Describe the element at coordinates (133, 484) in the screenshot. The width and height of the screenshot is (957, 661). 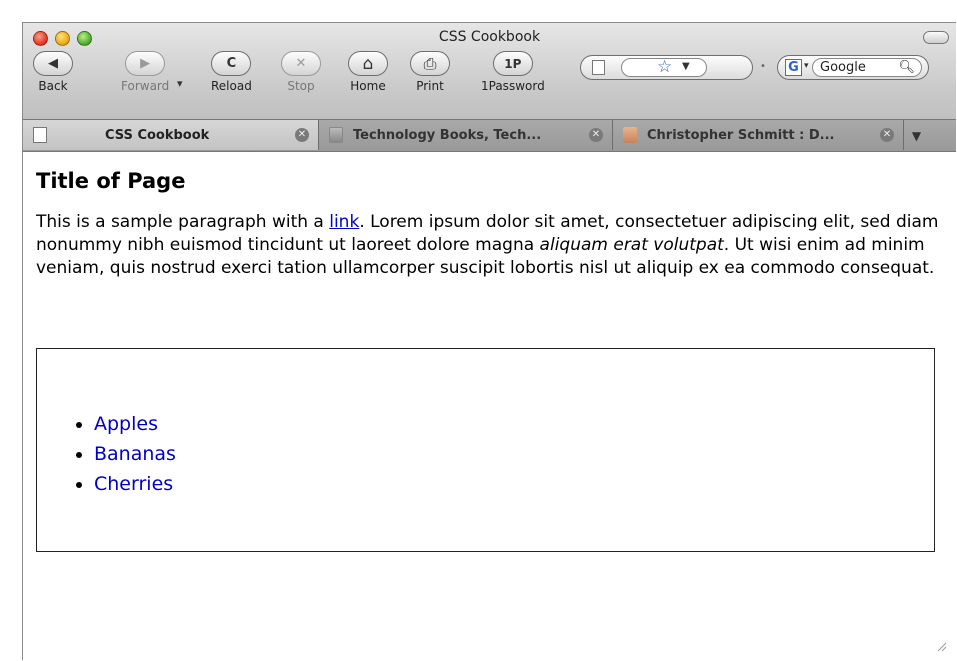
I see `list-item-link: Cherries` at that location.